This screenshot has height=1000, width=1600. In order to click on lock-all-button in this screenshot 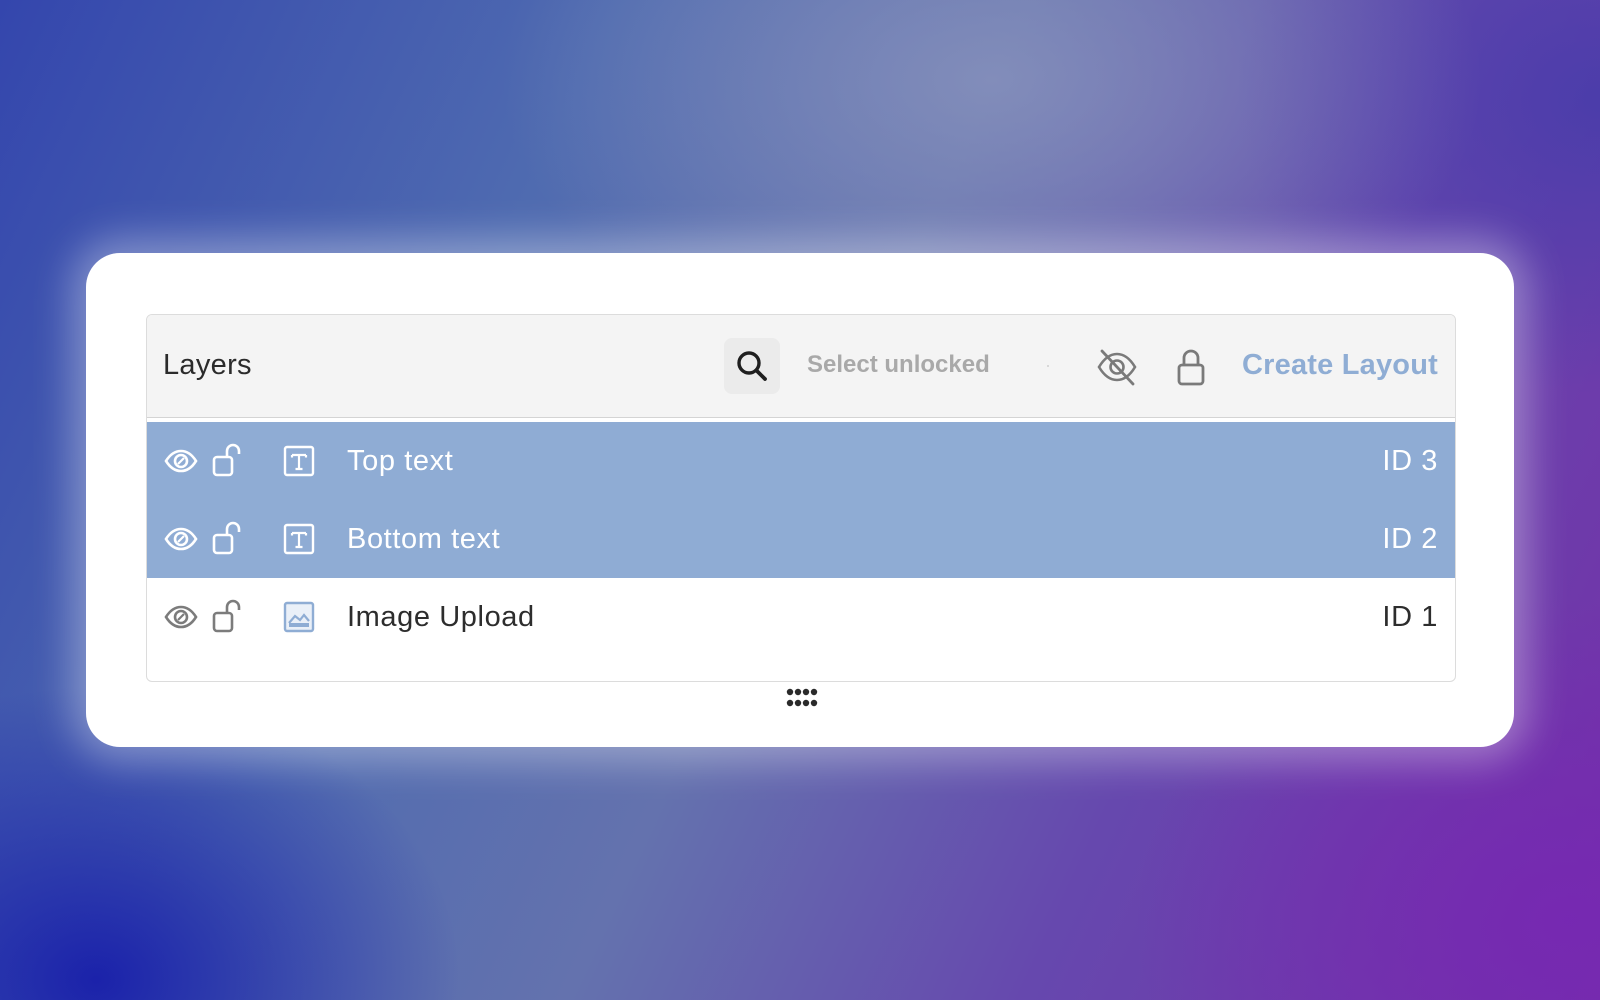, I will do `click(1191, 367)`.